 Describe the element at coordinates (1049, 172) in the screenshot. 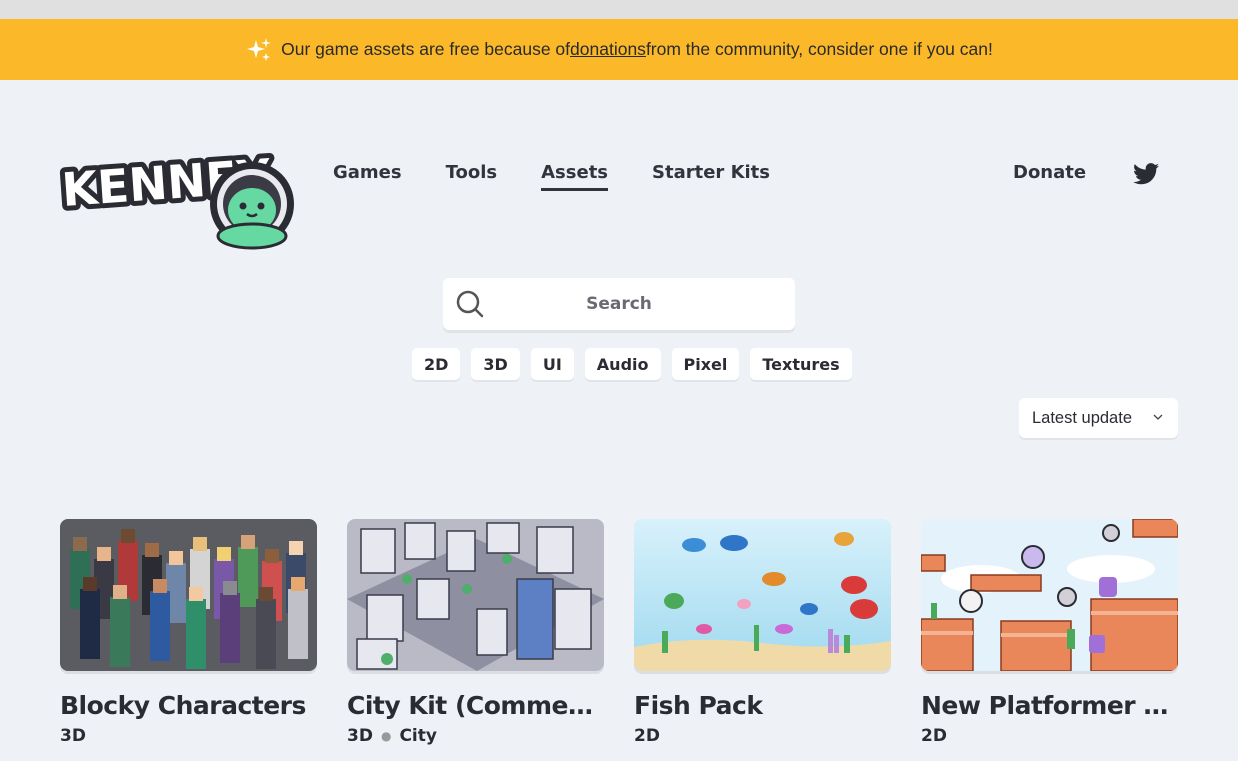

I see `donate-link: Donate` at that location.